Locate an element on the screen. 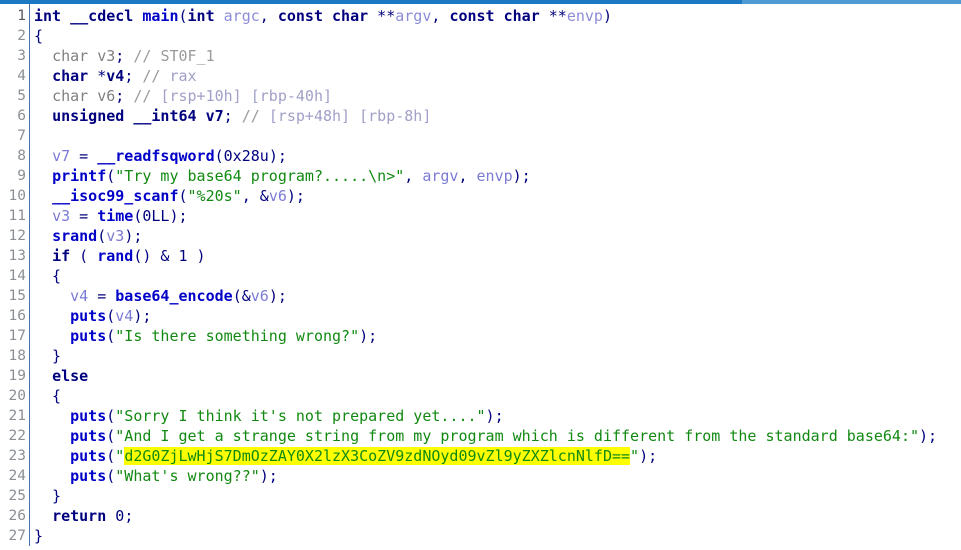  line-number: 22 is located at coordinates (14, 436).